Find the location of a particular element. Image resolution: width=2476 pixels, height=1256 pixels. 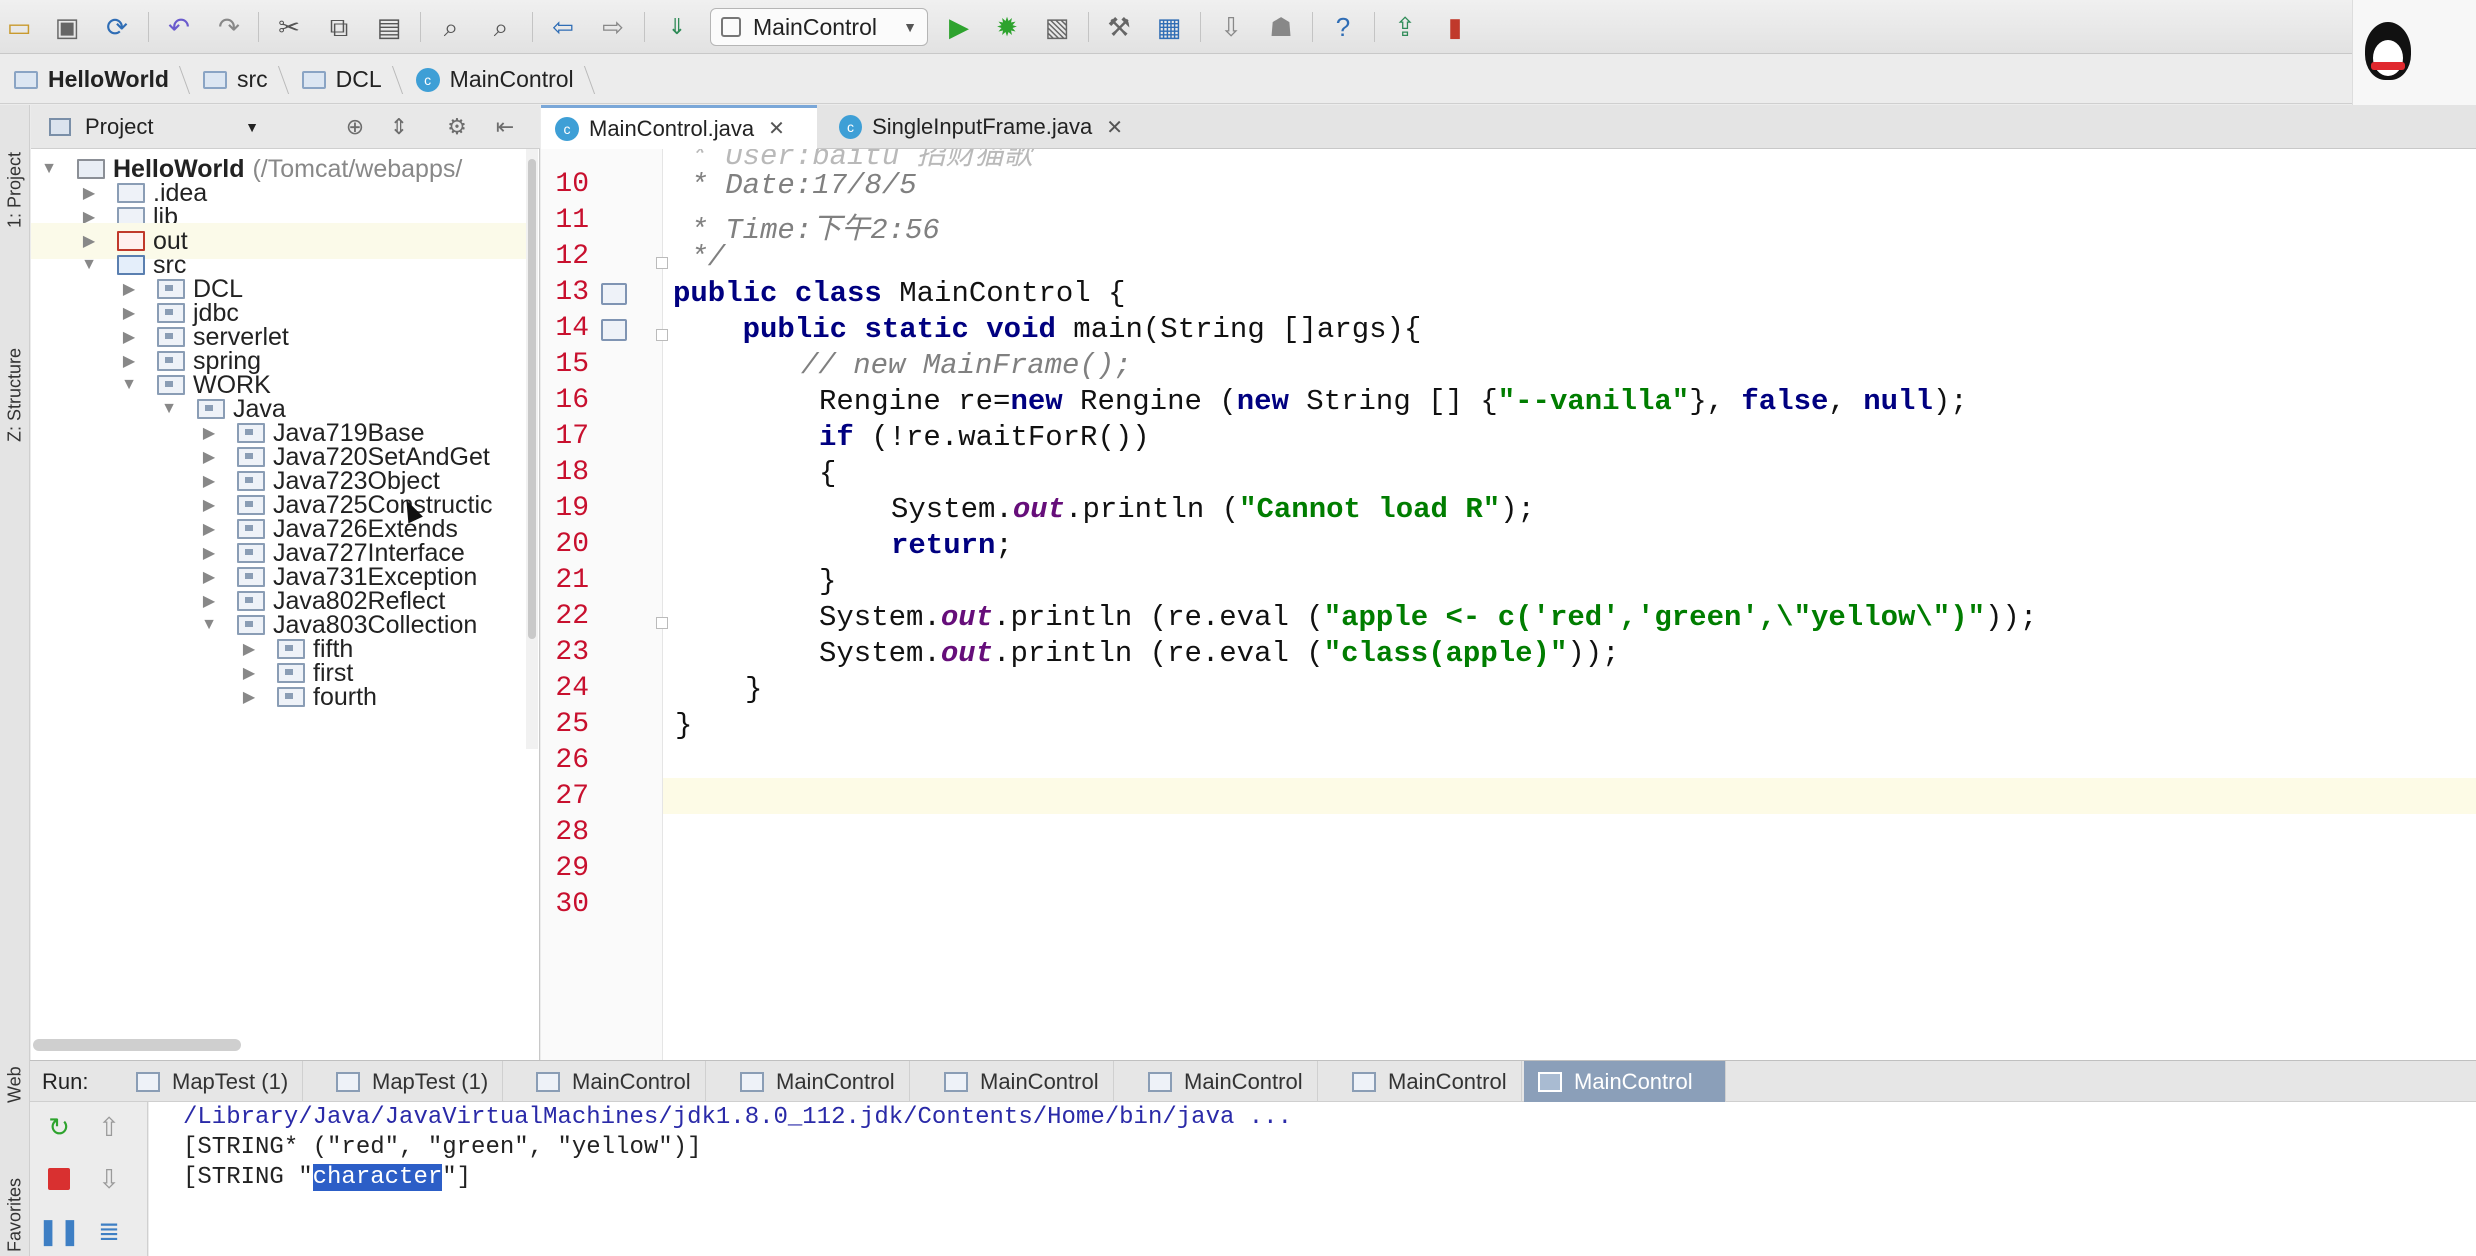

android-icon: ☗ is located at coordinates (1281, 27).